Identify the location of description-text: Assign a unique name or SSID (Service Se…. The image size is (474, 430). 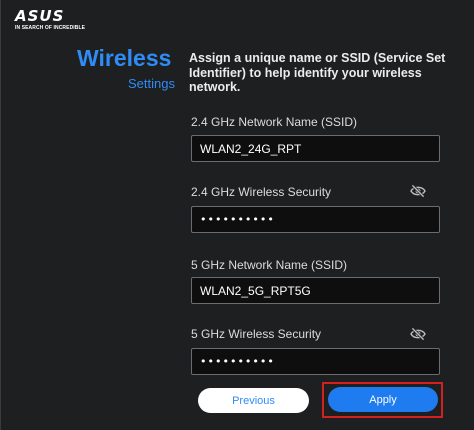
(317, 72).